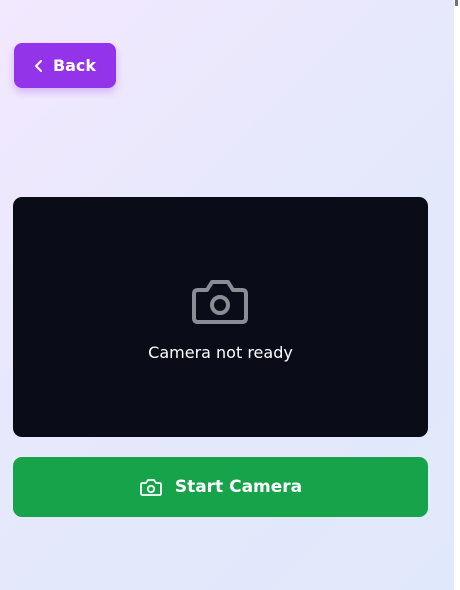  I want to click on start-camera-label: Start Camera, so click(238, 487).